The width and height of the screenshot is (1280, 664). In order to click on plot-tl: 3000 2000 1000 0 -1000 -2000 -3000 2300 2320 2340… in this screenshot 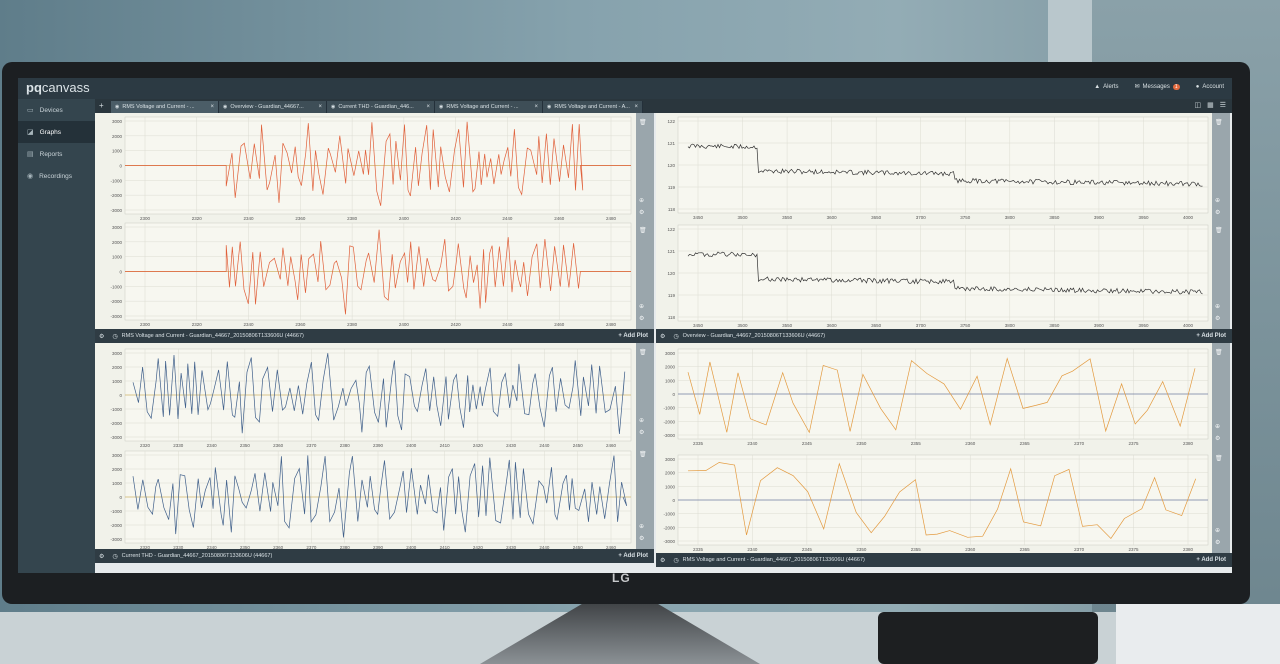, I will do `click(365, 221)`.